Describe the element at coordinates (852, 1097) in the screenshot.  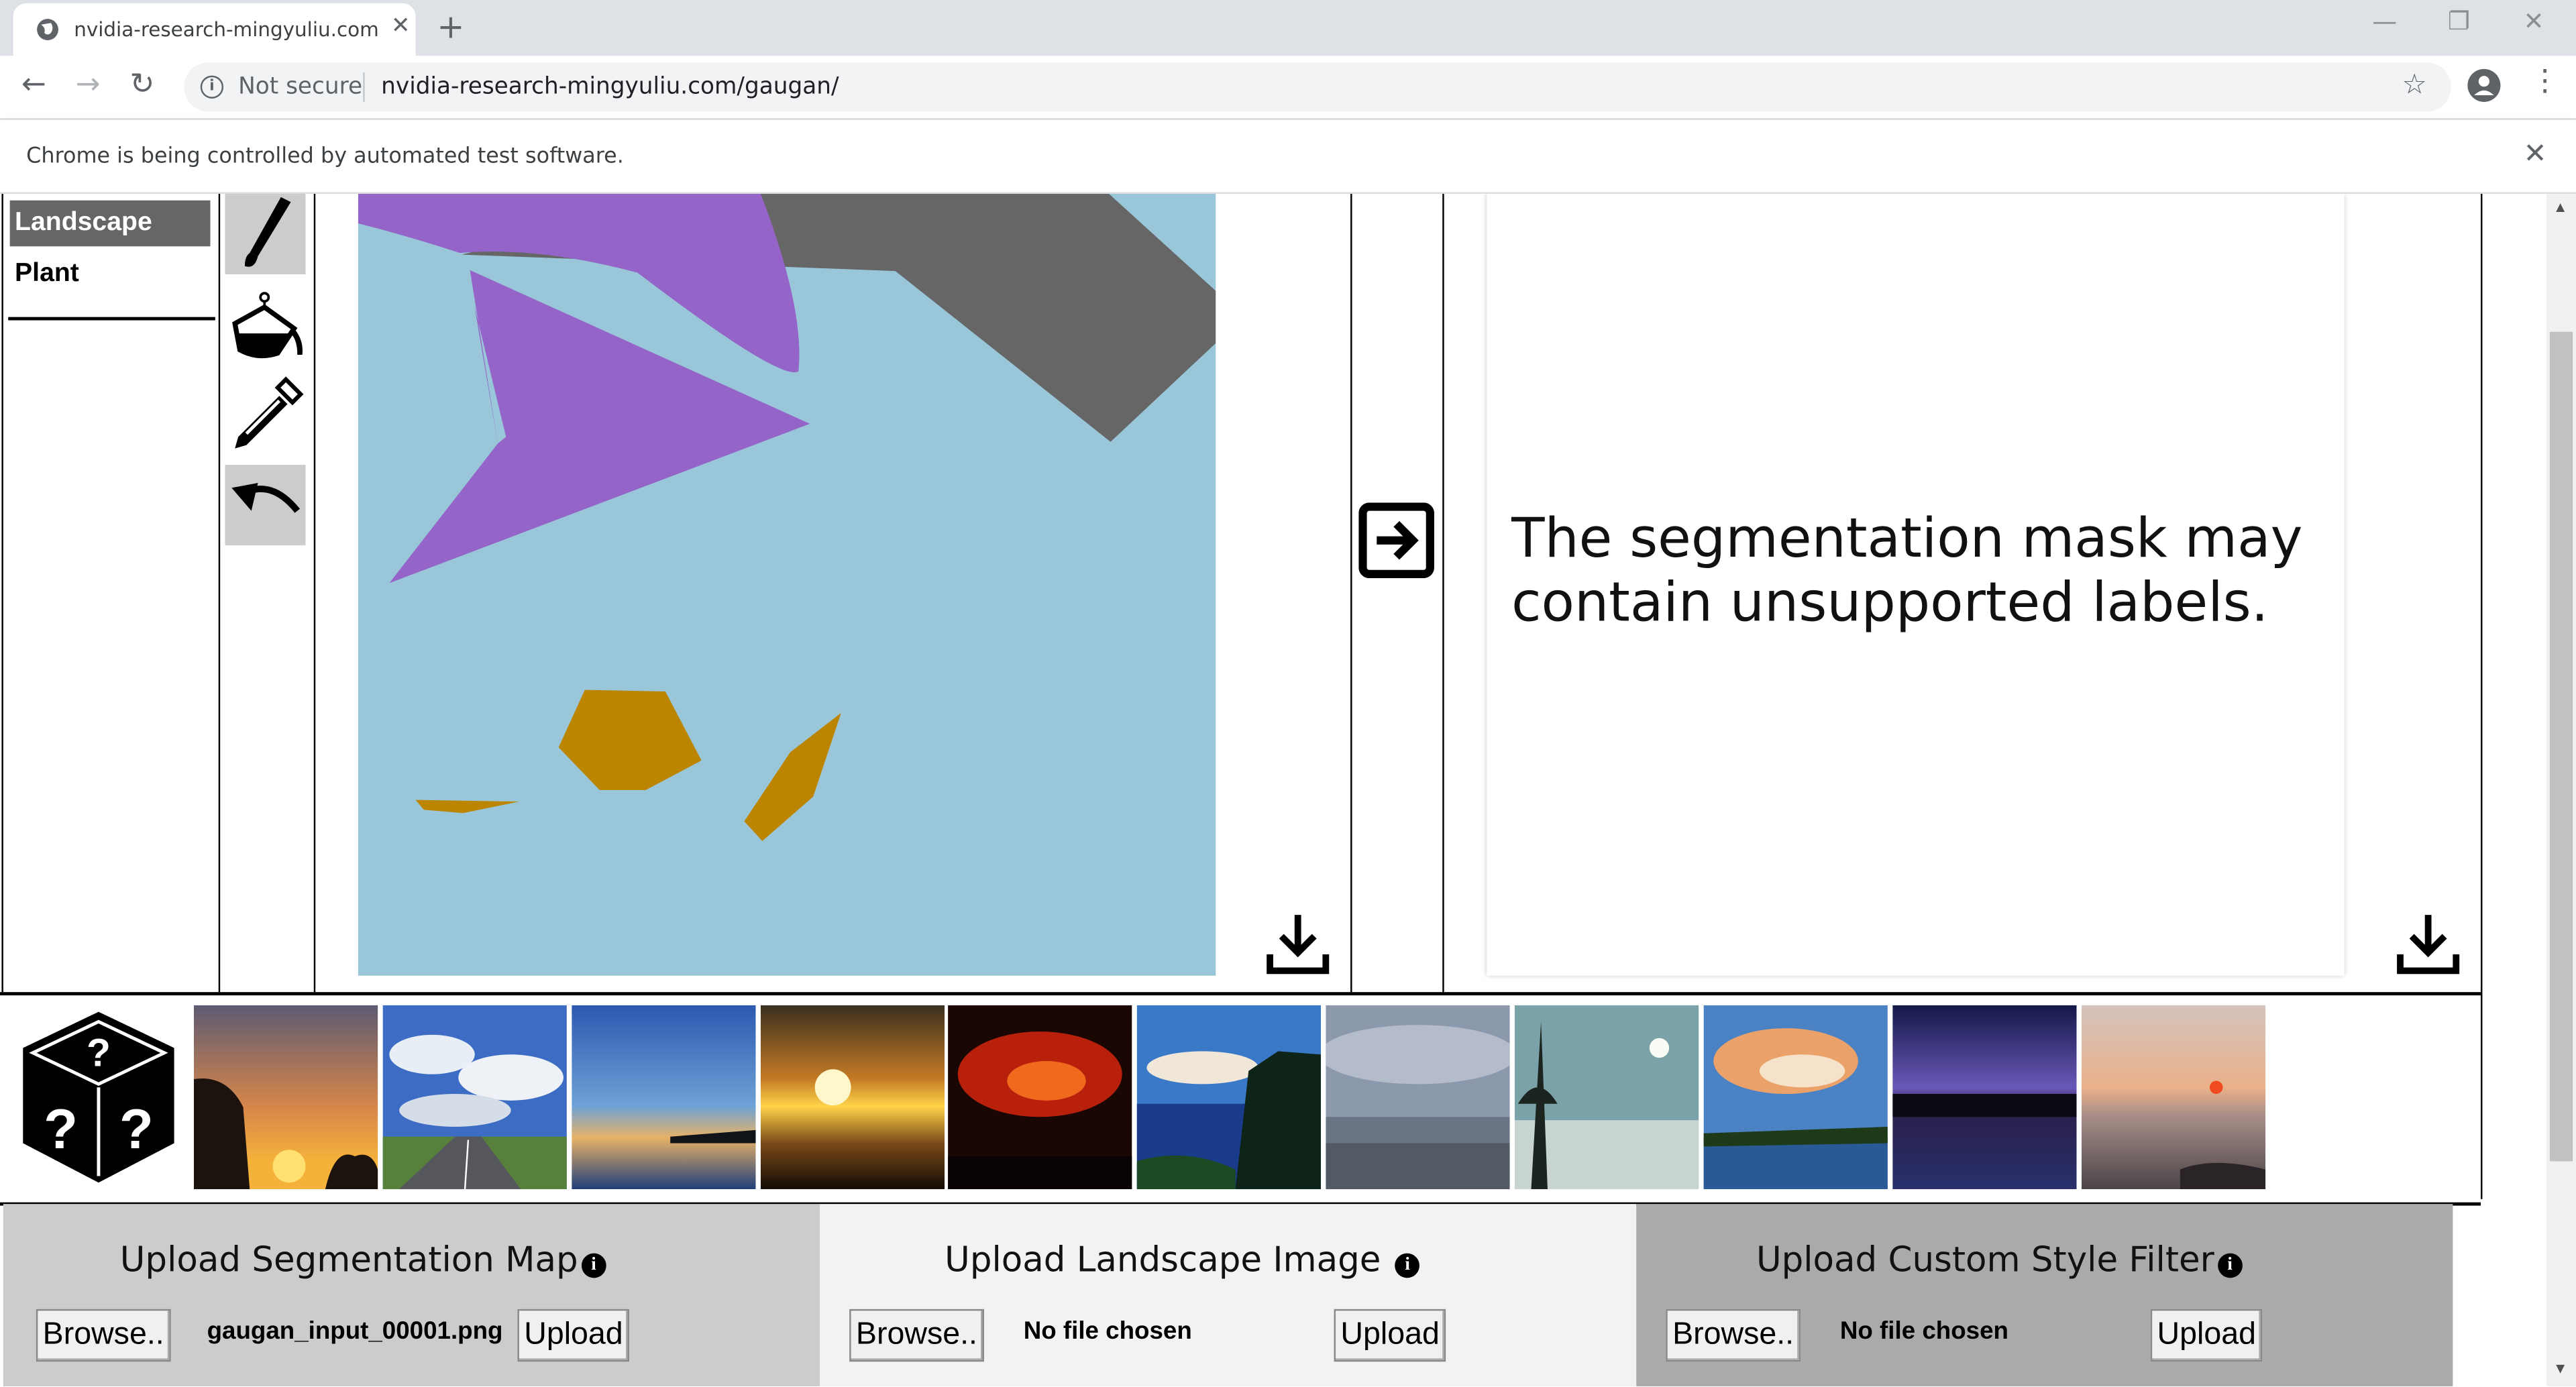
I see `style-thumbnail-sun-over-sea` at that location.